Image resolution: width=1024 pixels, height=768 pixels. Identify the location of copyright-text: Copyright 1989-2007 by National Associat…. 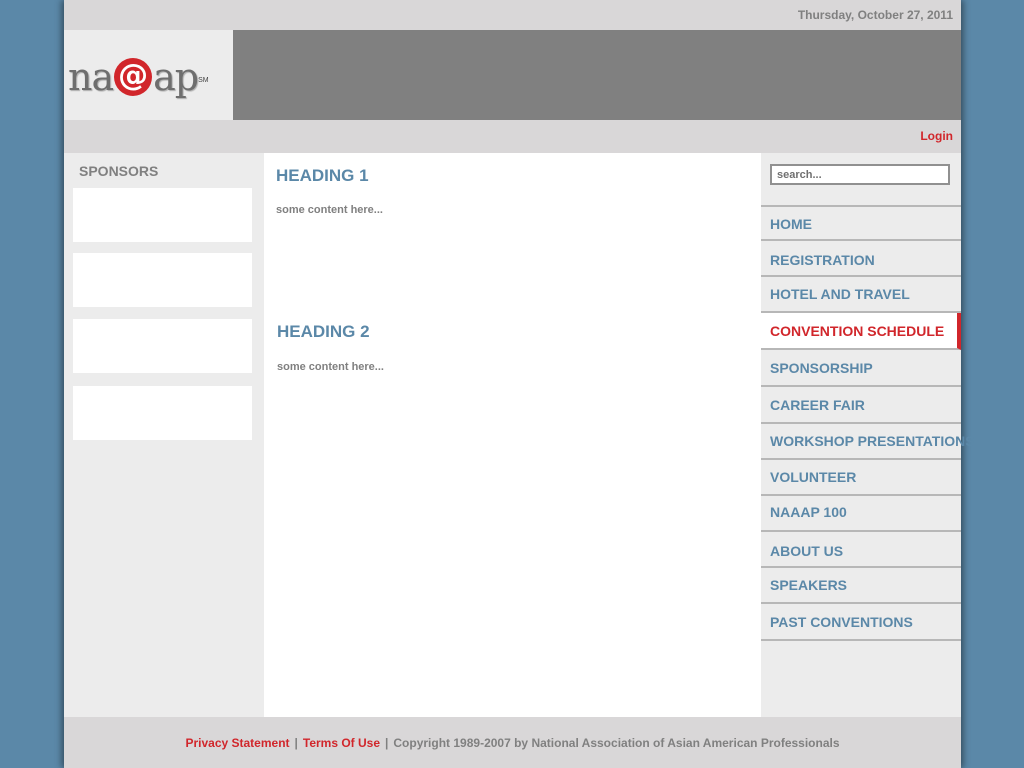
(616, 743).